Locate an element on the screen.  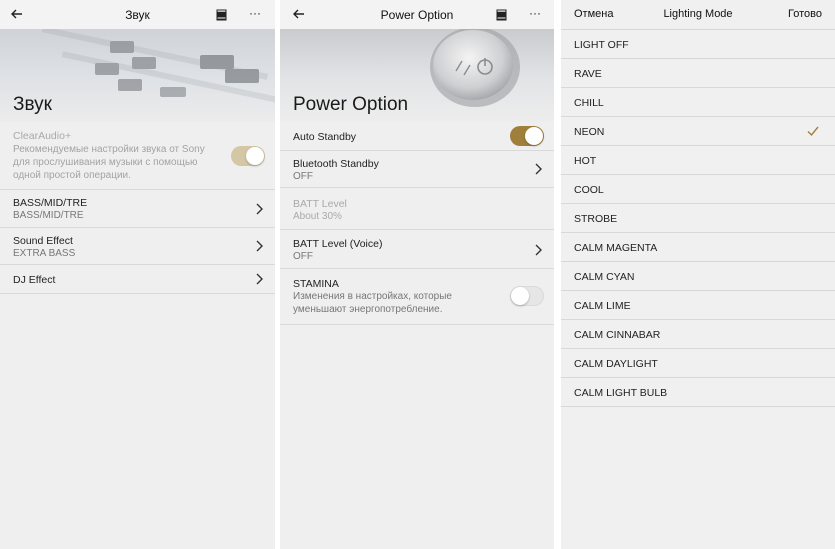
batt-level-row: BATT Level About 30% is located at coordinates (417, 209).